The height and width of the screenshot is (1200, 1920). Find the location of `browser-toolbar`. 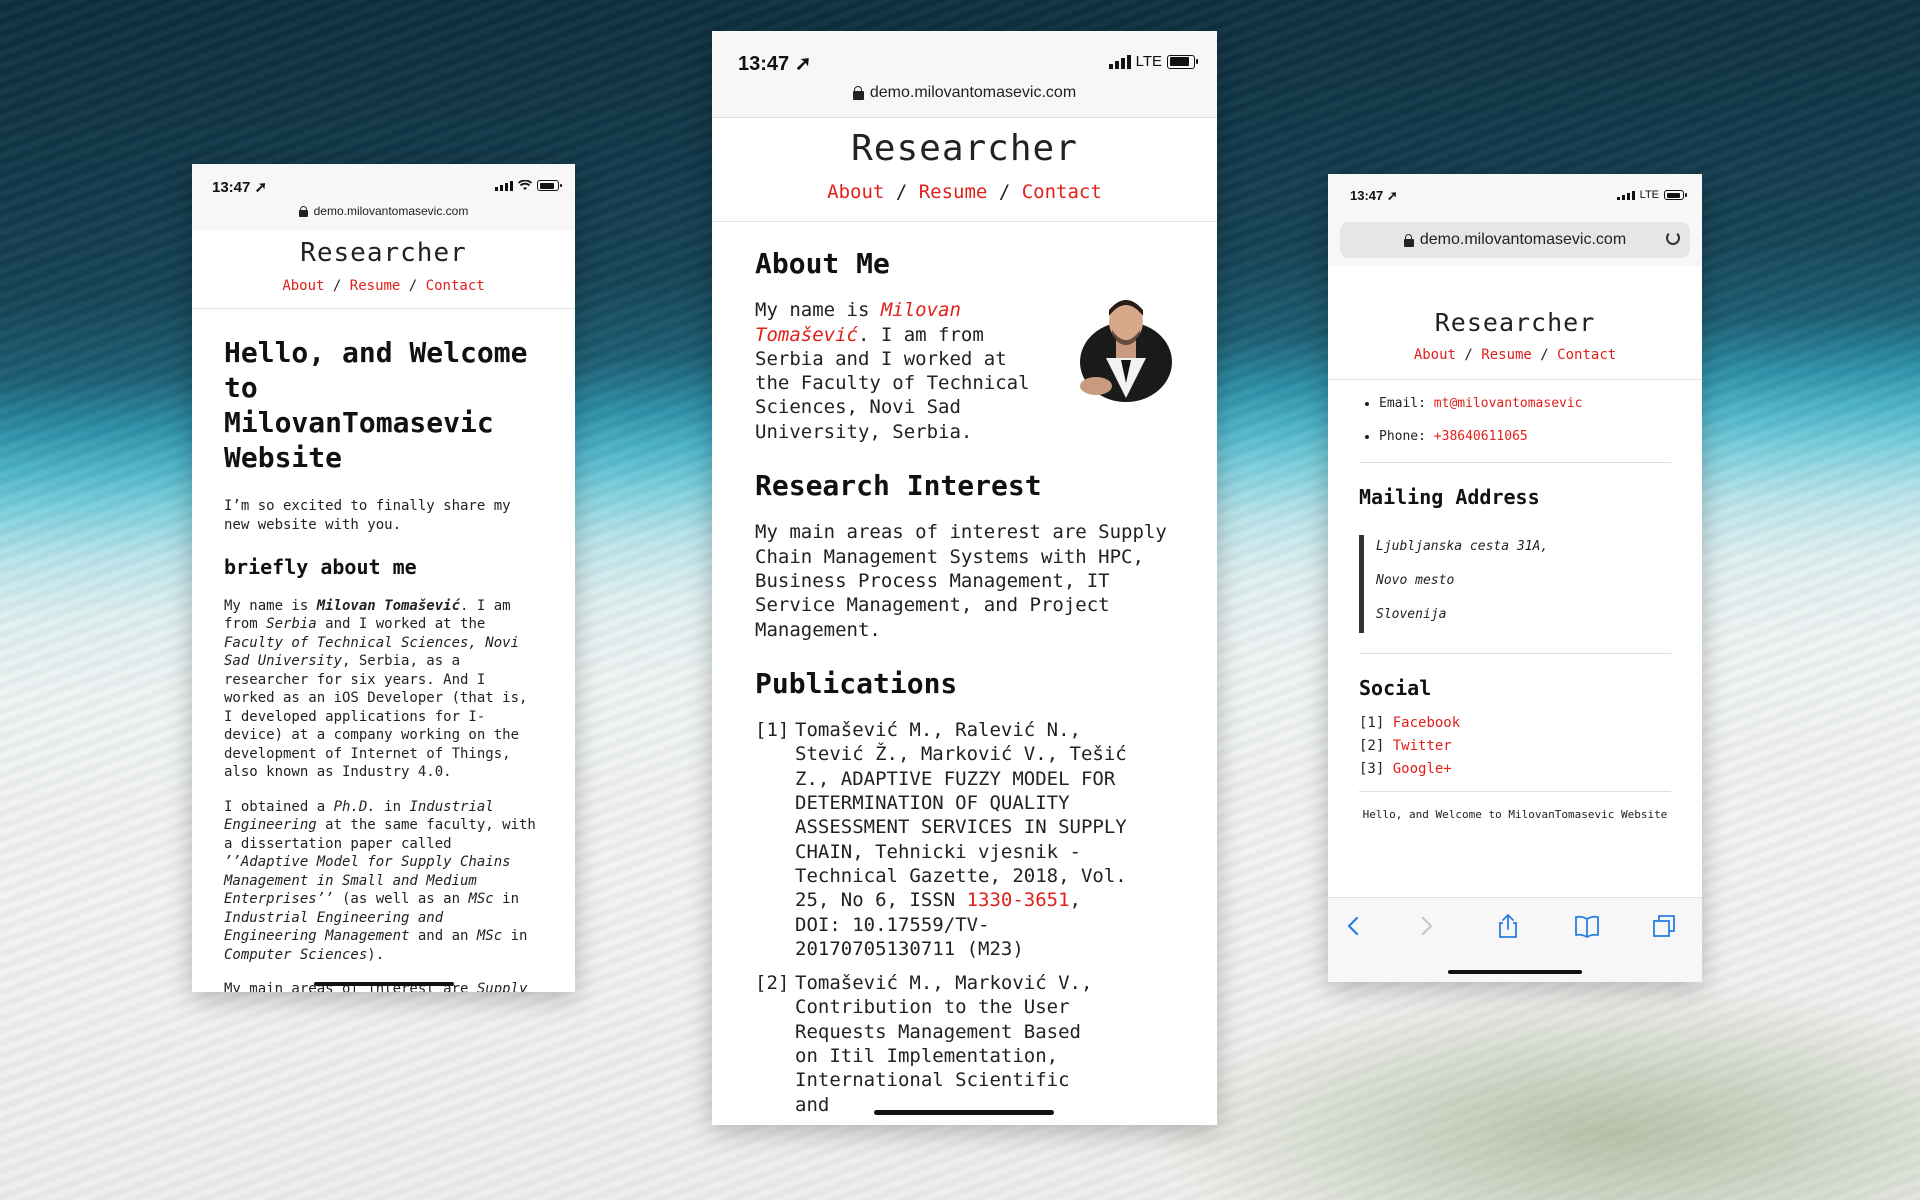

browser-toolbar is located at coordinates (1515, 939).